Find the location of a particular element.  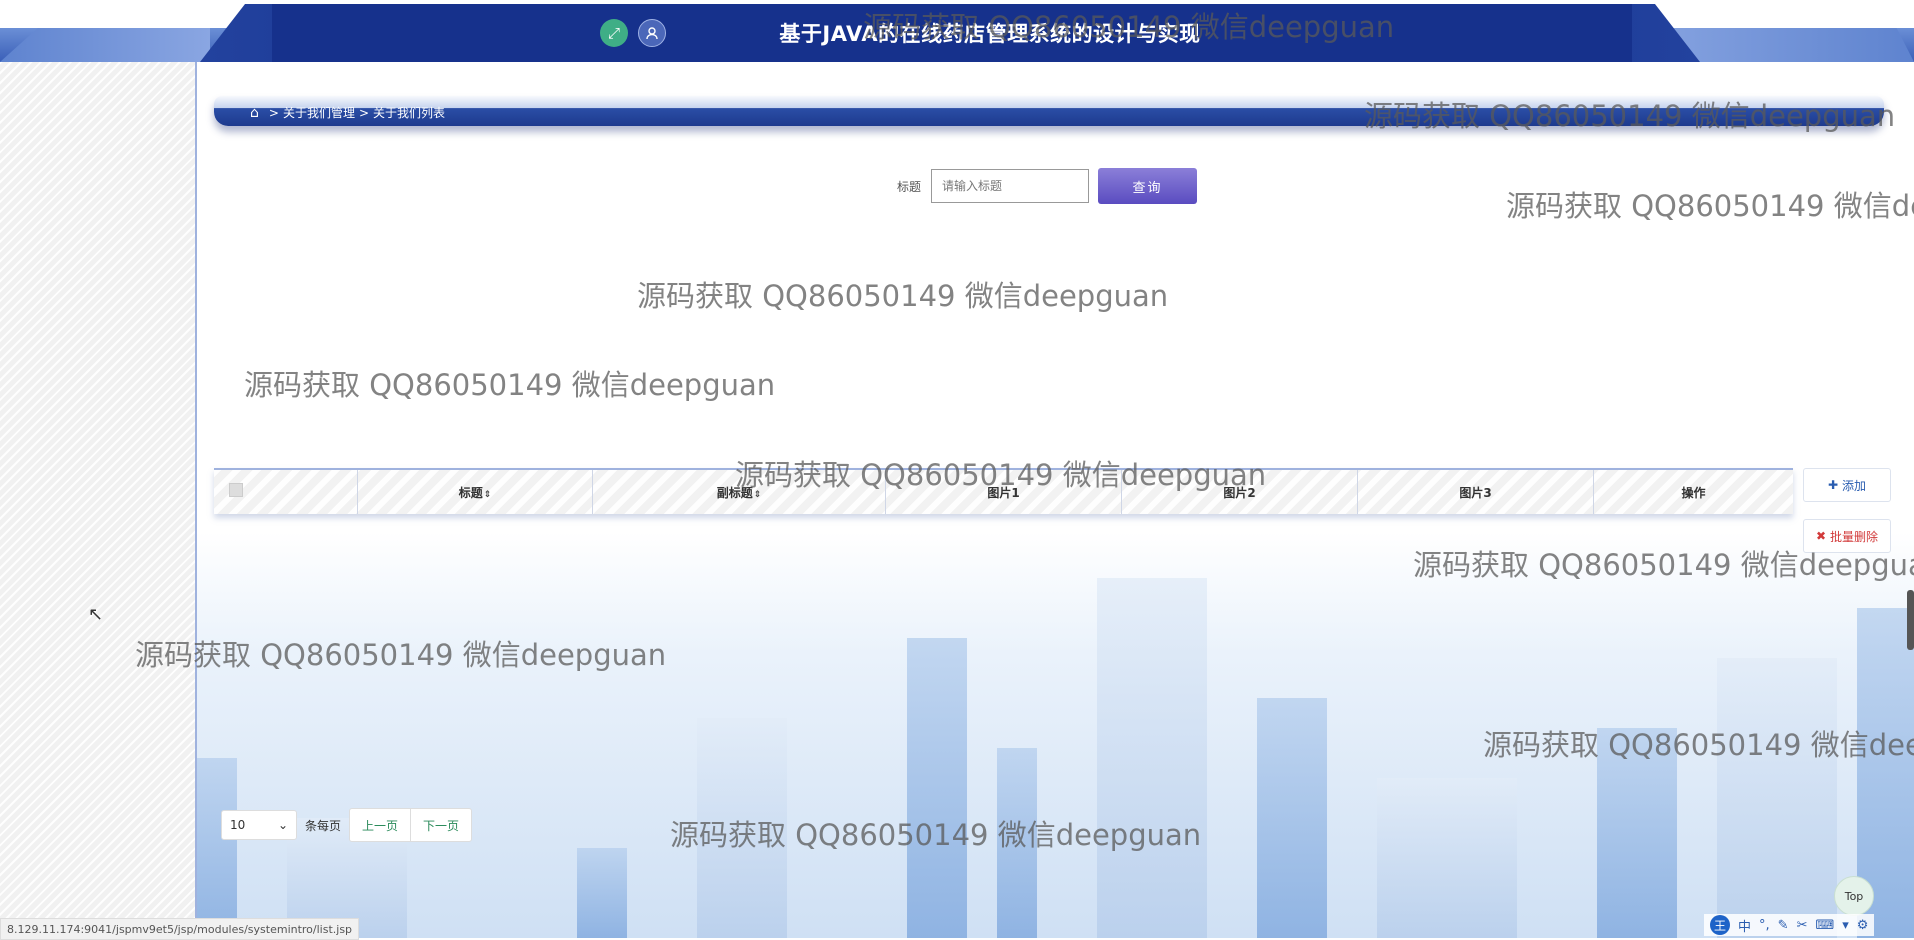

page-size-select: 10 ⌄ is located at coordinates (259, 825).